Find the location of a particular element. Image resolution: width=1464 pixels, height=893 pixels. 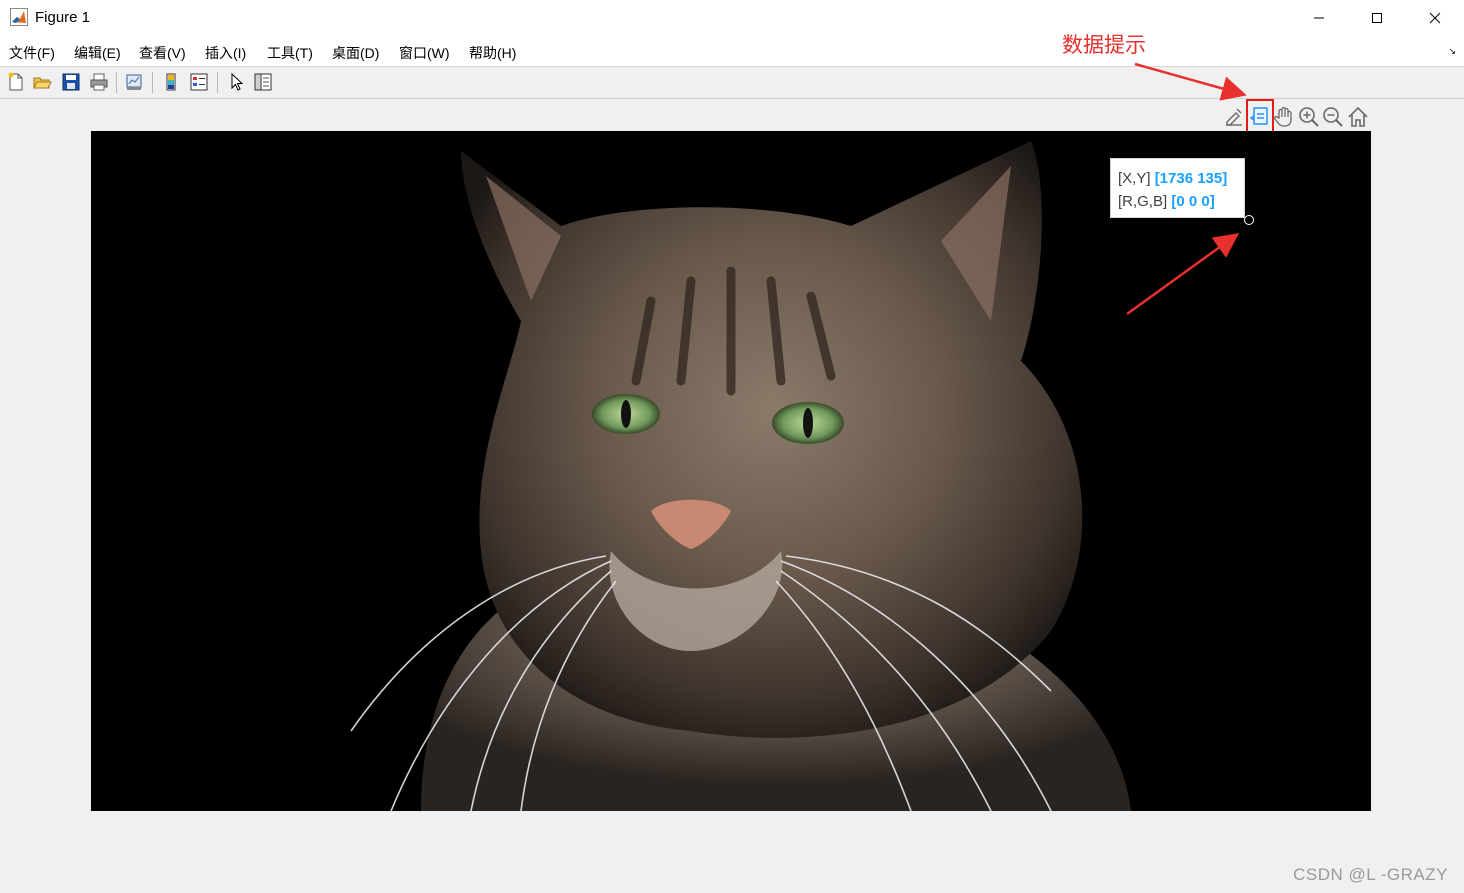

menu-help: 帮助(H) is located at coordinates (492, 53).